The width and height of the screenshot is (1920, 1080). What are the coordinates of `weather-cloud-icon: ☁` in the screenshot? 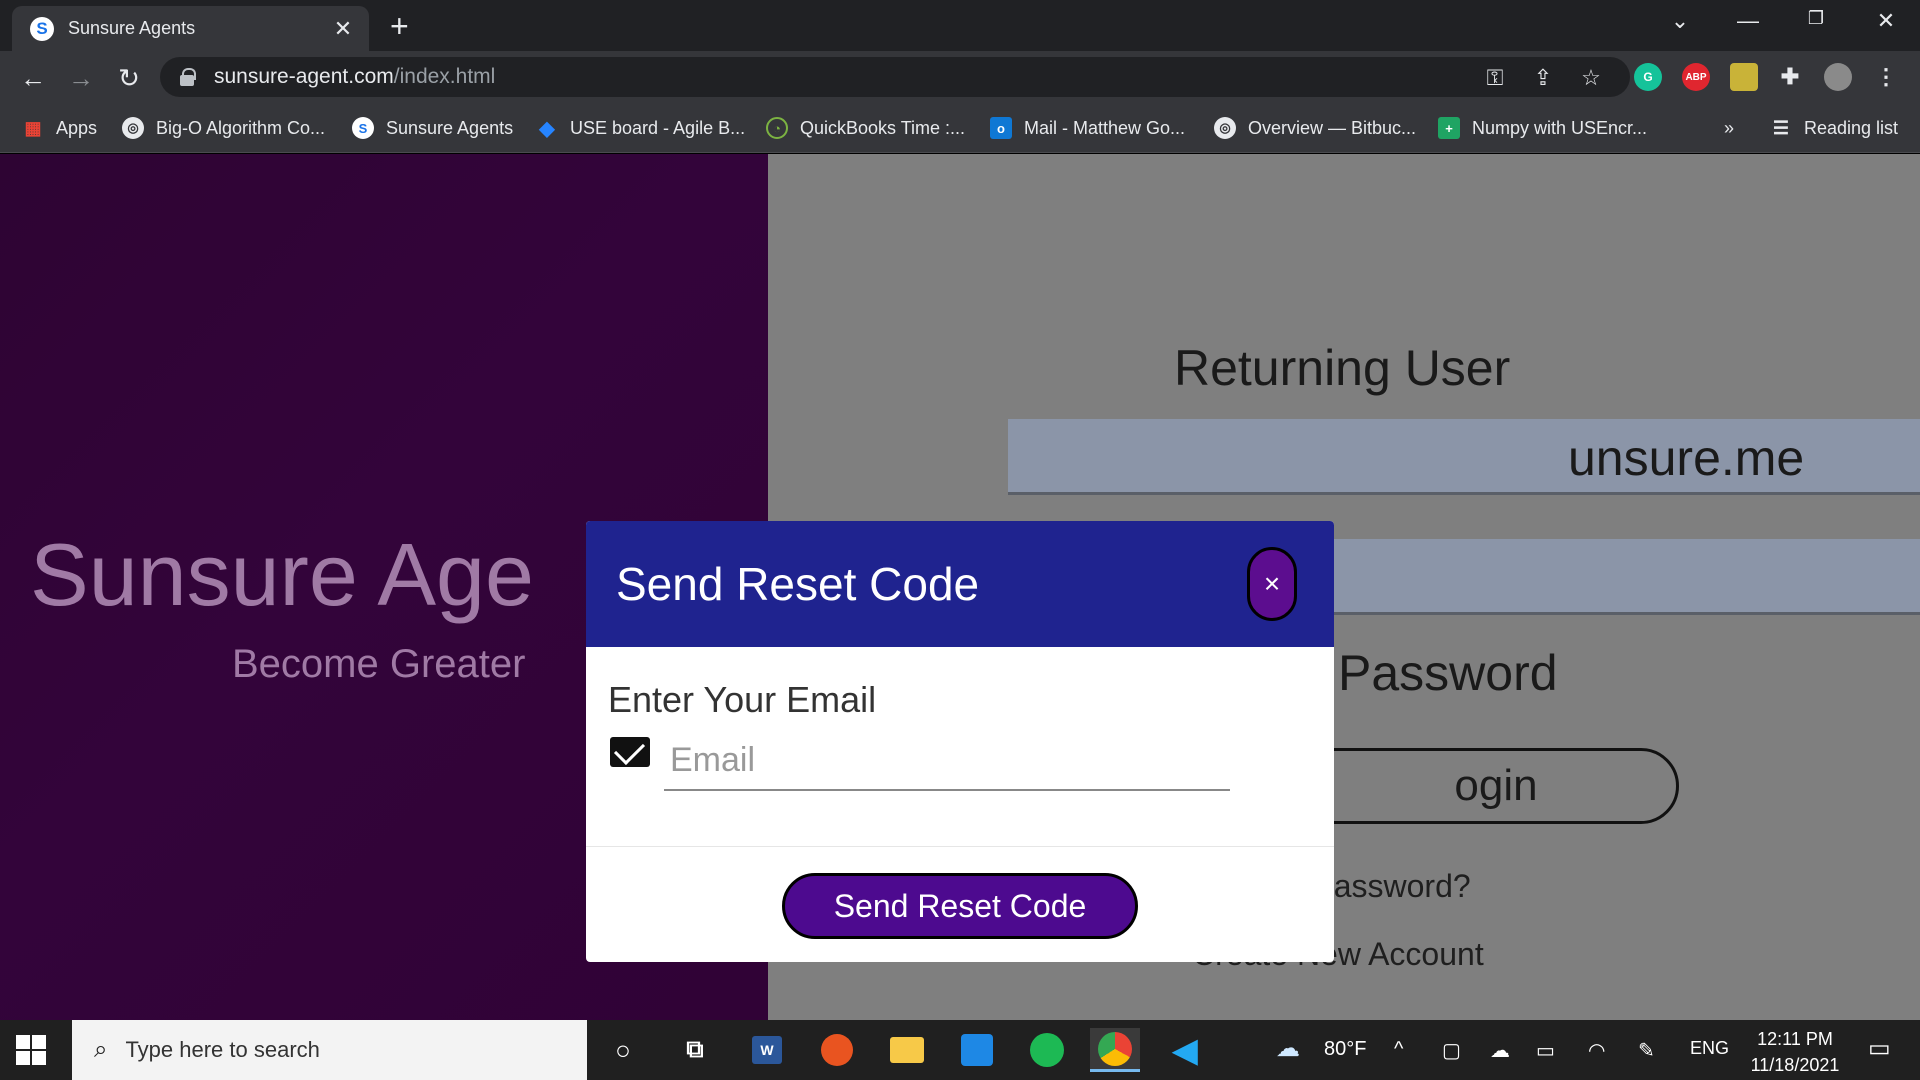 It's located at (1288, 1048).